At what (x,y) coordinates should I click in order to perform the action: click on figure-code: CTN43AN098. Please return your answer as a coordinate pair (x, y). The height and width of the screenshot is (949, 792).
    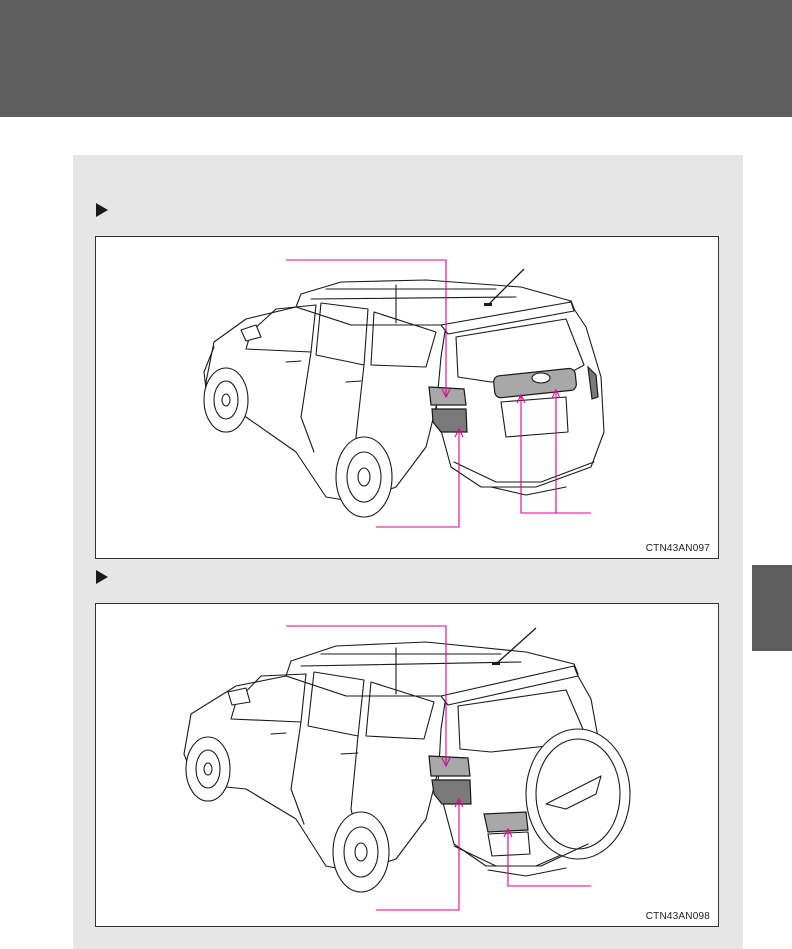
    Looking at the image, I should click on (677, 916).